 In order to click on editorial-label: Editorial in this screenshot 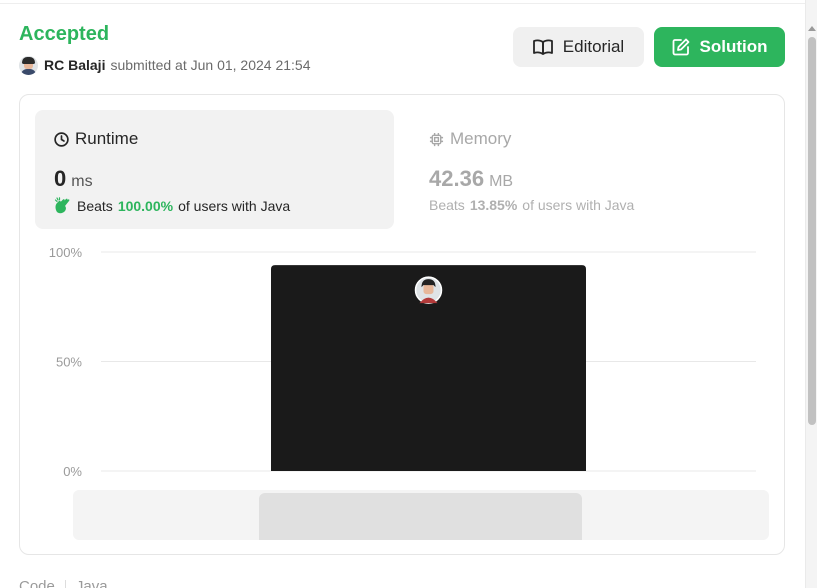, I will do `click(593, 46)`.